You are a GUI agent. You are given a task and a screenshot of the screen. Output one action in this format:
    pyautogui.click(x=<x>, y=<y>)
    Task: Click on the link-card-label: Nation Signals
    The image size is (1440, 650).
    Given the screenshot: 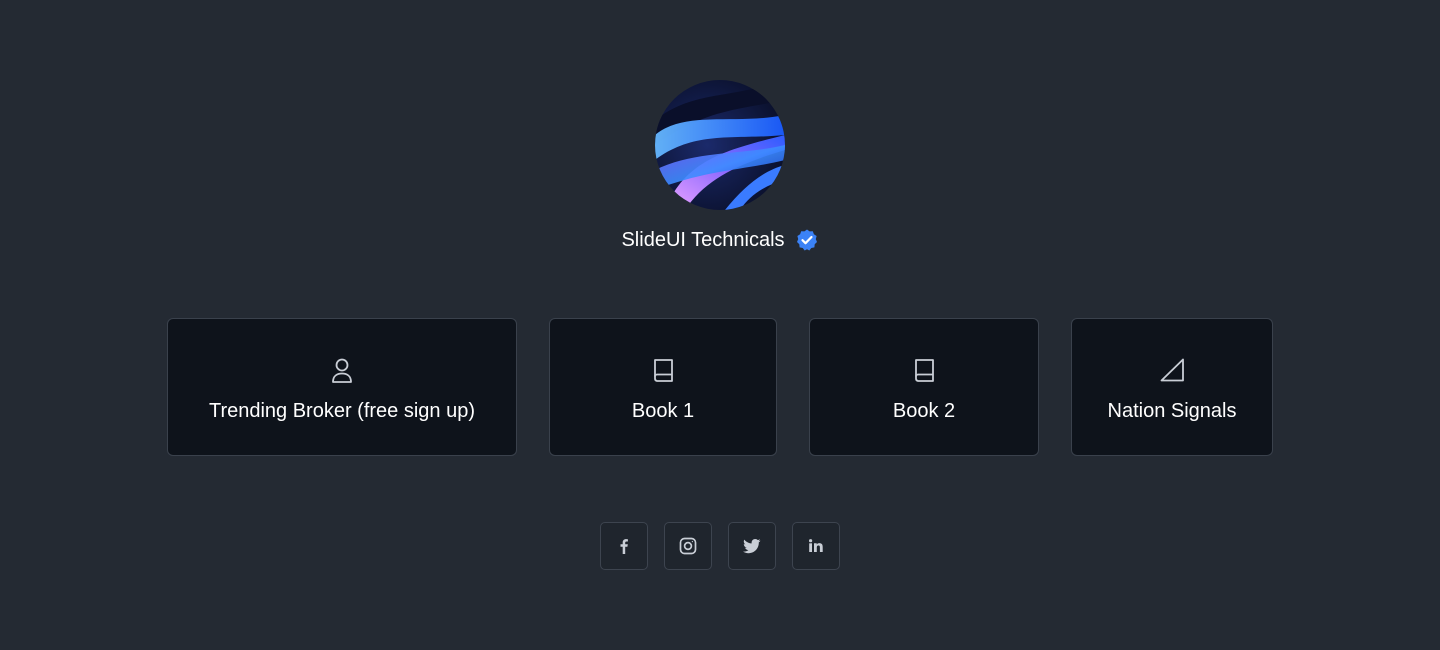 What is the action you would take?
    pyautogui.click(x=1172, y=411)
    